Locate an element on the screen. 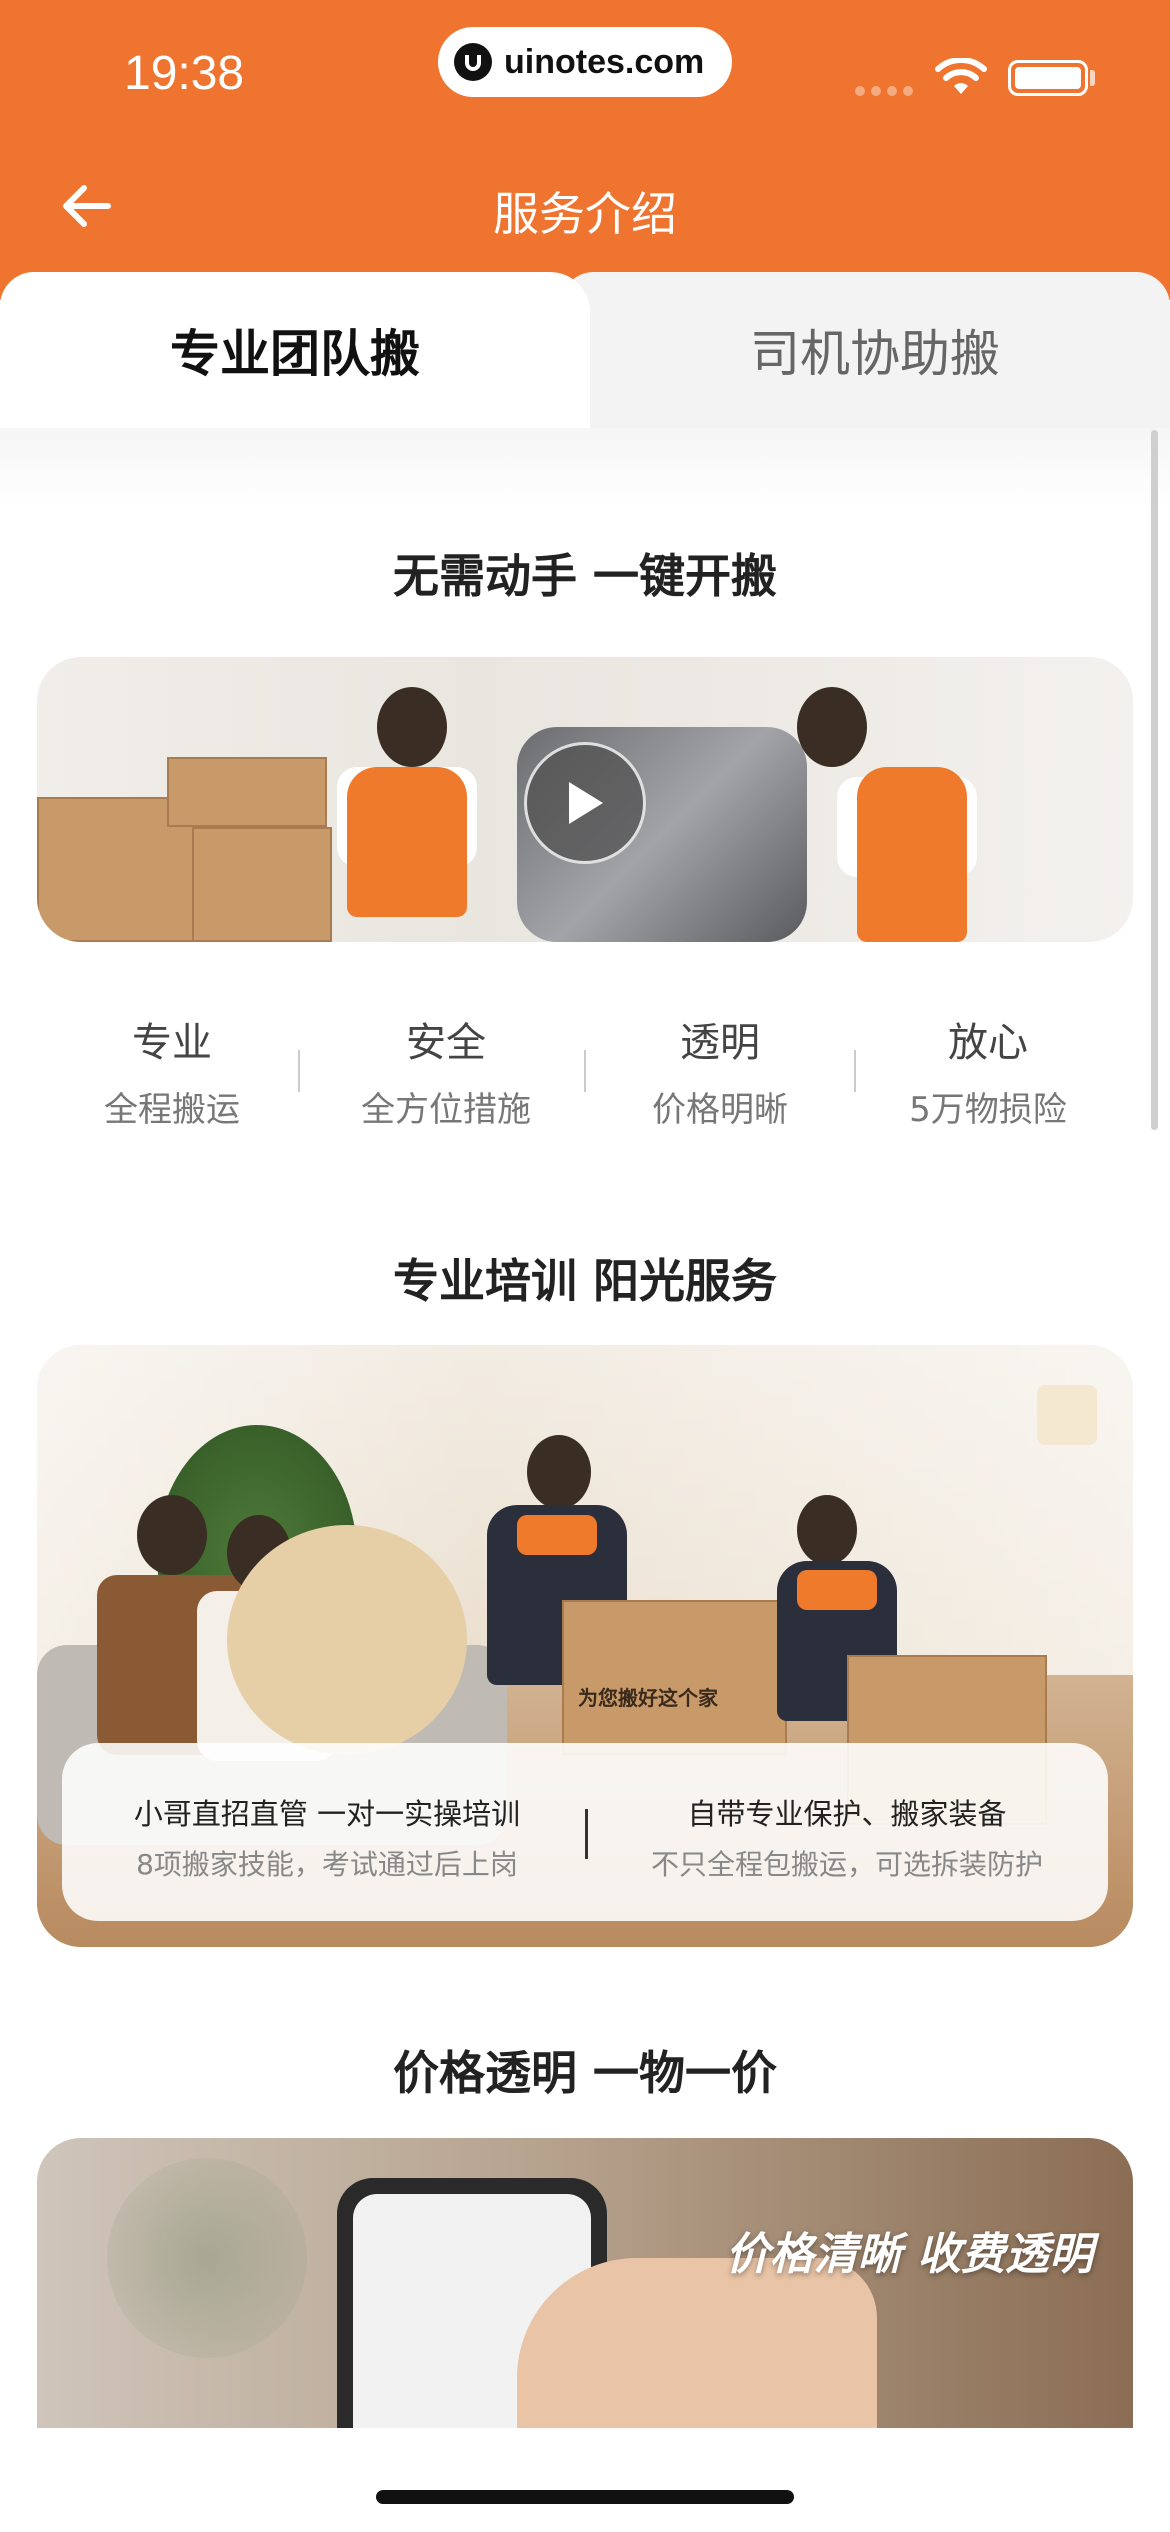  tab-professional-team: 专业团队搬 is located at coordinates (295, 350).